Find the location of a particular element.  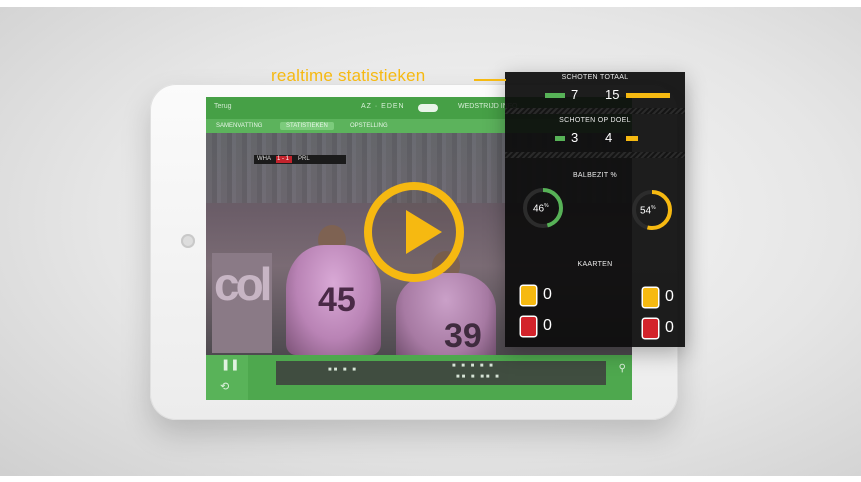

player-shirt: 45 is located at coordinates (333, 300).